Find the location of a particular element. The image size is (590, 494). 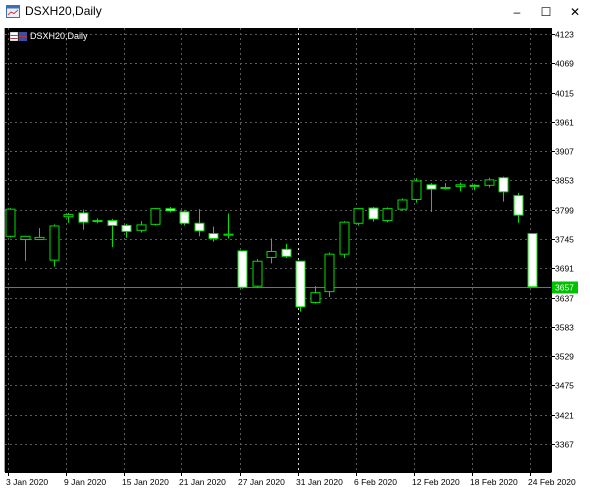

symbol-flags-icon is located at coordinates (18, 36).